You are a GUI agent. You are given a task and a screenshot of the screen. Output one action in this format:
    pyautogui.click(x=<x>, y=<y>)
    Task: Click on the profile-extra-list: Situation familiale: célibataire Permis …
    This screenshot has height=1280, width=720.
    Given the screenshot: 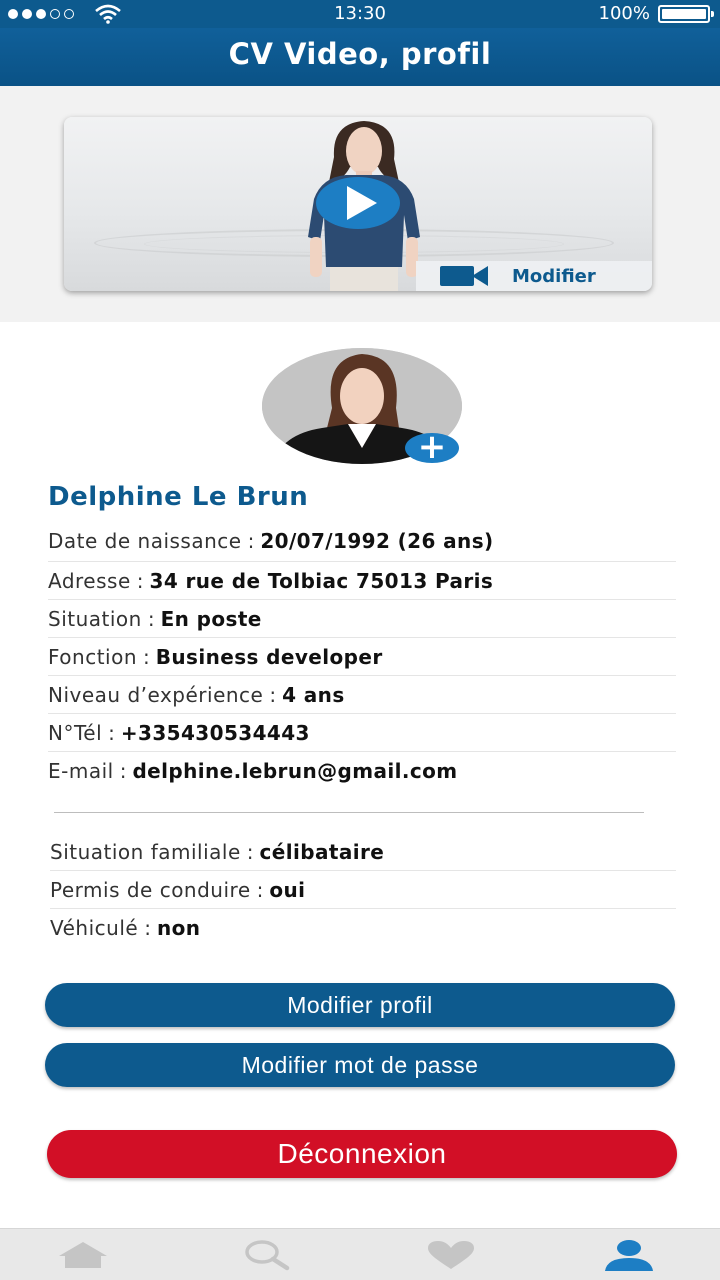 What is the action you would take?
    pyautogui.click(x=363, y=890)
    